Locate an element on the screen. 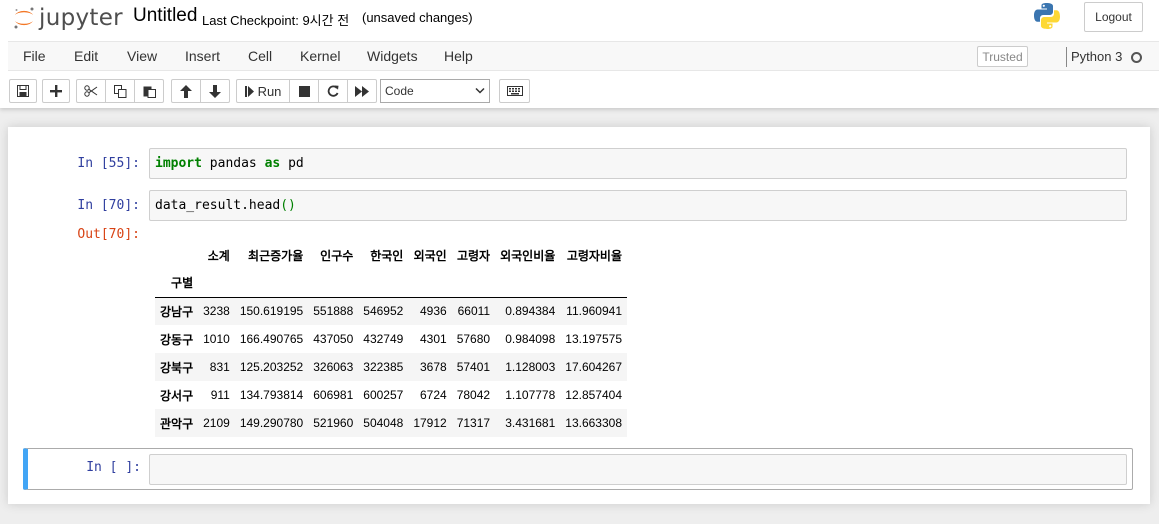  table-header-row: 소계 최근증가율 인구수 한국인 외국인 고령자 외국인비율 고령자비율 is located at coordinates (391, 255).